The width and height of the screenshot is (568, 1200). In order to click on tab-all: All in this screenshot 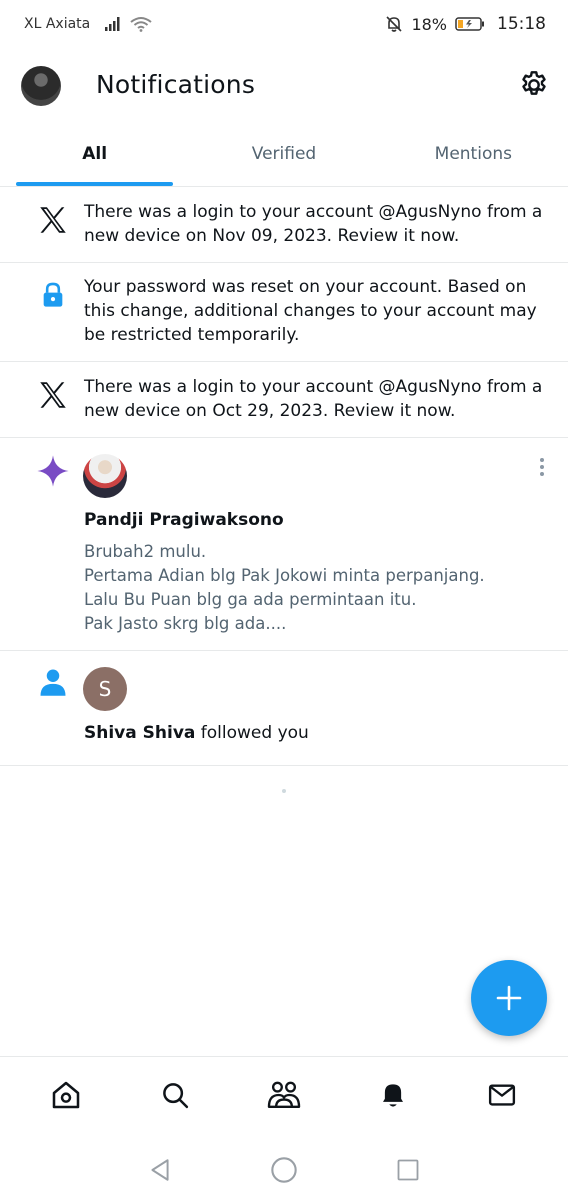, I will do `click(94, 157)`.